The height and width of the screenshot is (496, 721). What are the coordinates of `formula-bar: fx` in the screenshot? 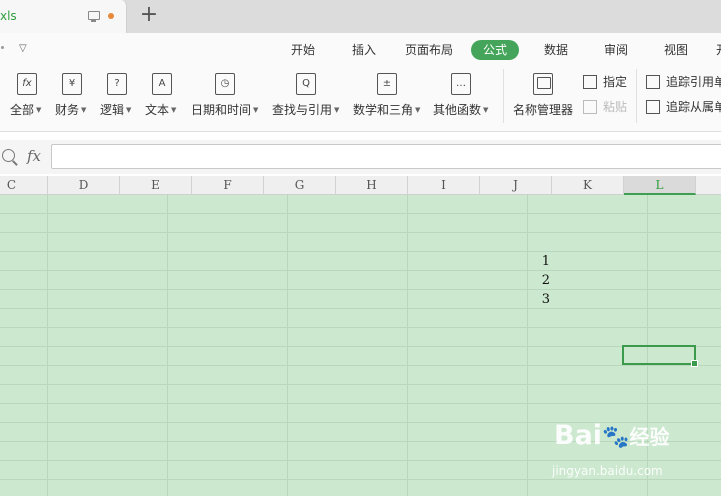 It's located at (360, 157).